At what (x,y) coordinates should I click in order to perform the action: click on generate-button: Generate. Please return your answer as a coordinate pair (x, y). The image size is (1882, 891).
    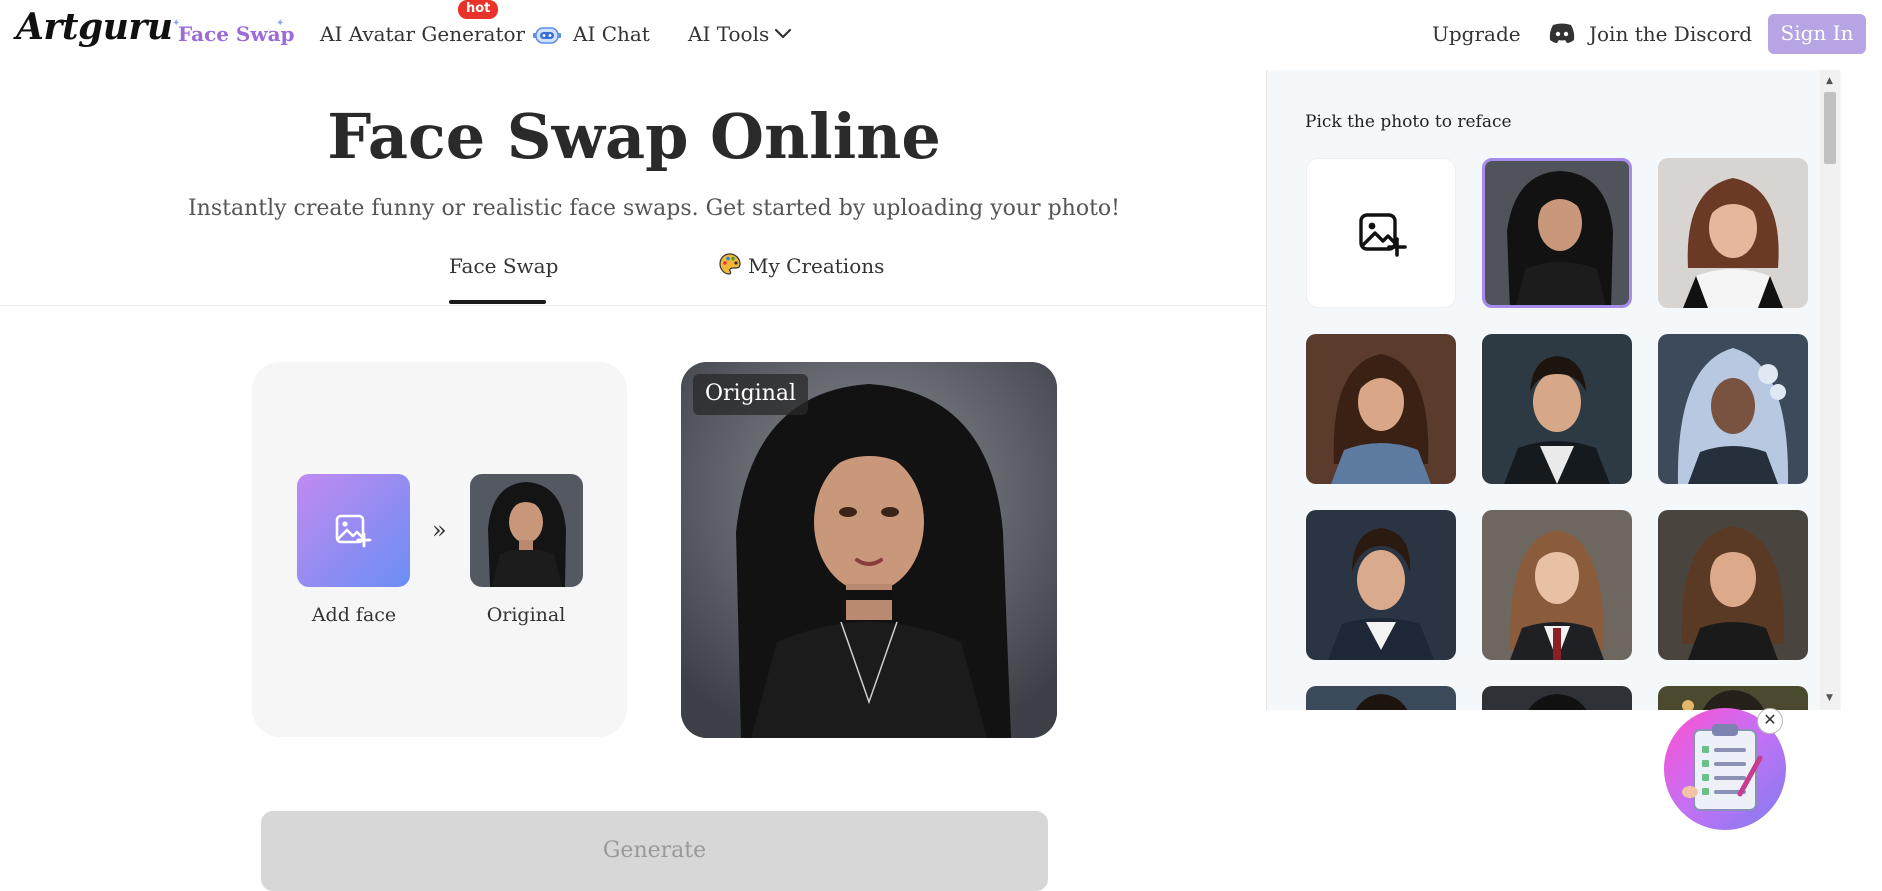
    Looking at the image, I should click on (654, 851).